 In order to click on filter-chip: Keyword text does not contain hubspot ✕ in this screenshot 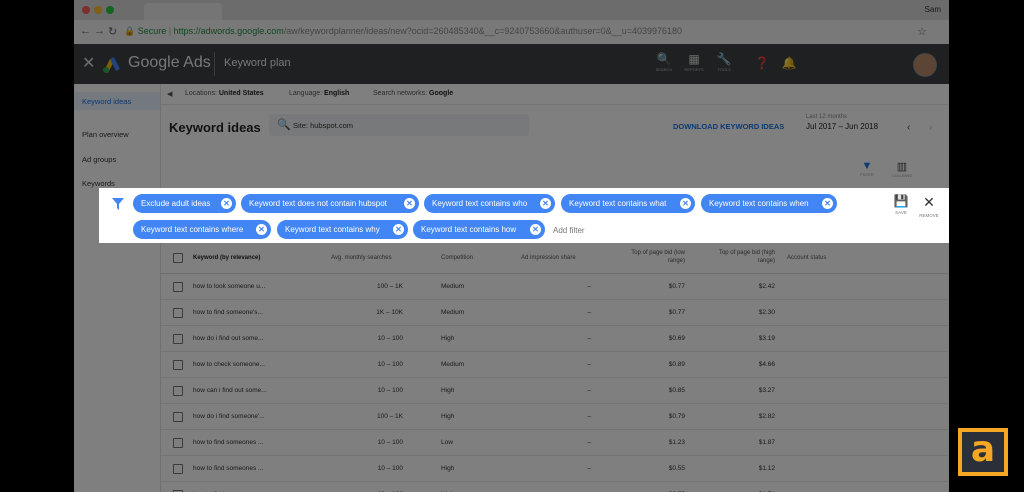, I will do `click(330, 203)`.